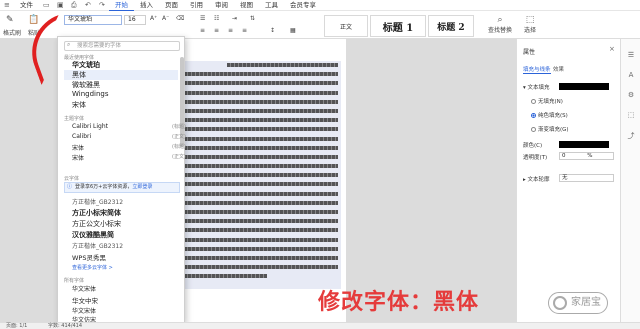 This screenshot has width=640, height=329. What do you see at coordinates (398, 26) in the screenshot?
I see `style-heading1: 标题 1` at bounding box center [398, 26].